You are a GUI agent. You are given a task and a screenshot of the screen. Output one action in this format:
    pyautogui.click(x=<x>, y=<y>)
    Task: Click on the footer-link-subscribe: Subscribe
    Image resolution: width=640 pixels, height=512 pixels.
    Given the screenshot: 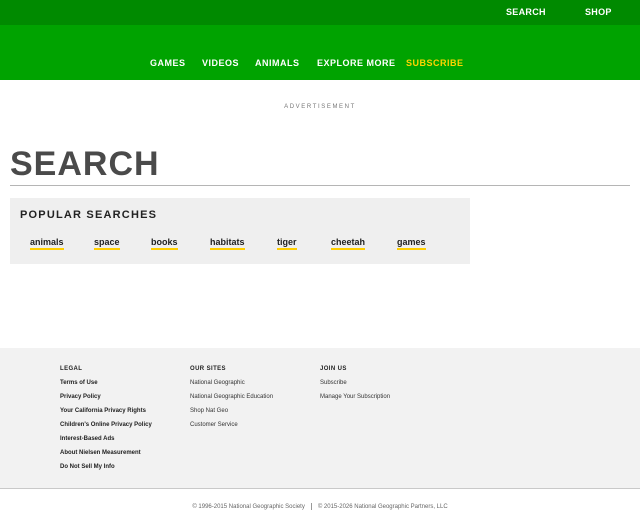 What is the action you would take?
    pyautogui.click(x=355, y=387)
    